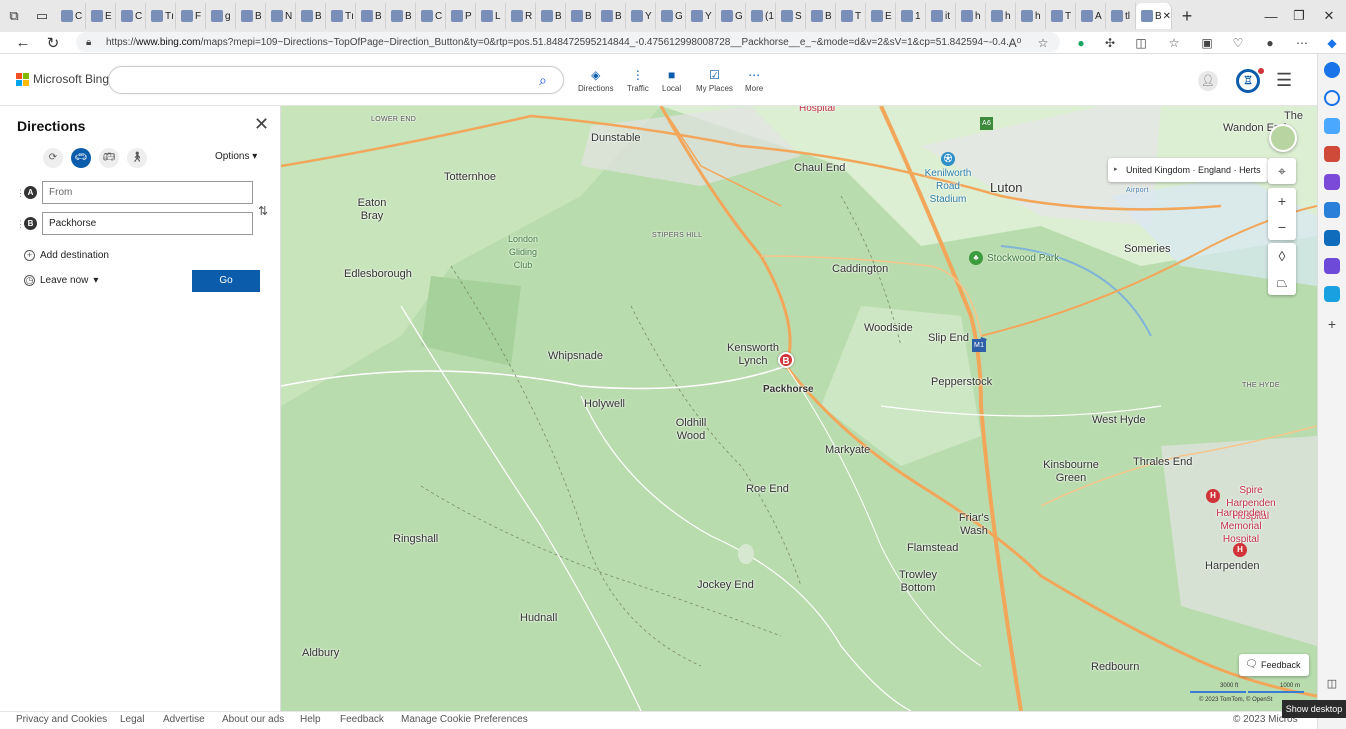  Describe the element at coordinates (1332, 324) in the screenshot. I see `add-sidebar-icon: +` at that location.